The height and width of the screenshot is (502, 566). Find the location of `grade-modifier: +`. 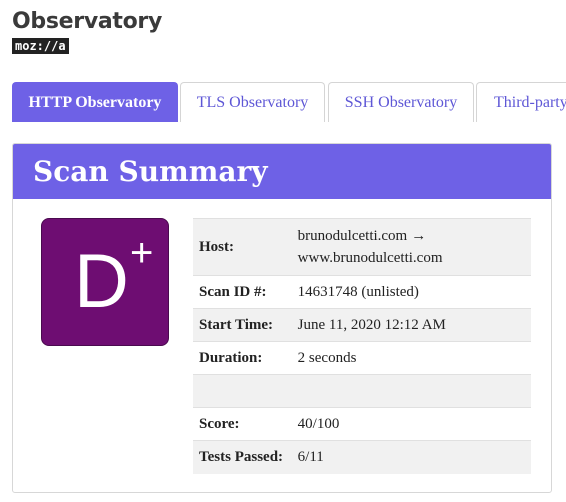

grade-modifier: + is located at coordinates (142, 253).